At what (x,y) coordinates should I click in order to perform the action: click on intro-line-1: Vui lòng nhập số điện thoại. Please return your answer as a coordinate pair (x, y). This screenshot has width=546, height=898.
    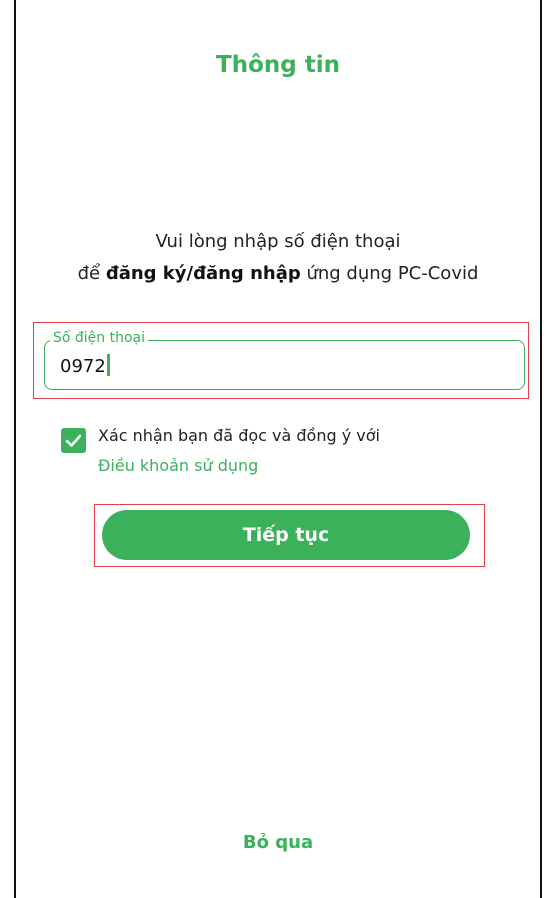
    Looking at the image, I should click on (278, 241).